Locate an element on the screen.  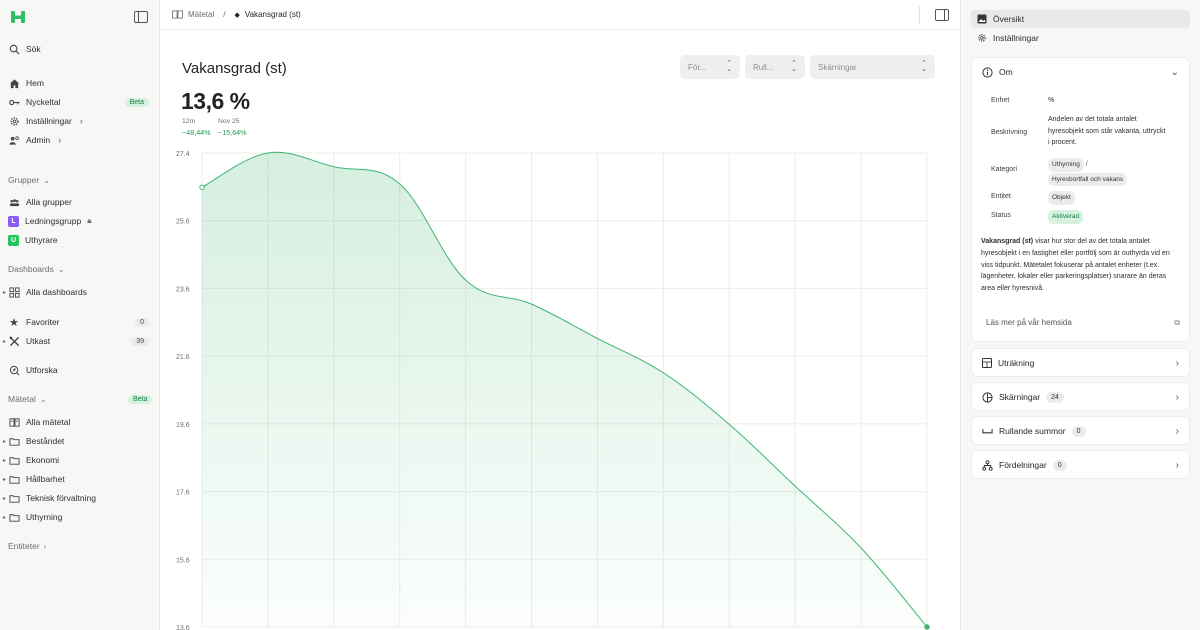
folder-icon is located at coordinates (14, 479).